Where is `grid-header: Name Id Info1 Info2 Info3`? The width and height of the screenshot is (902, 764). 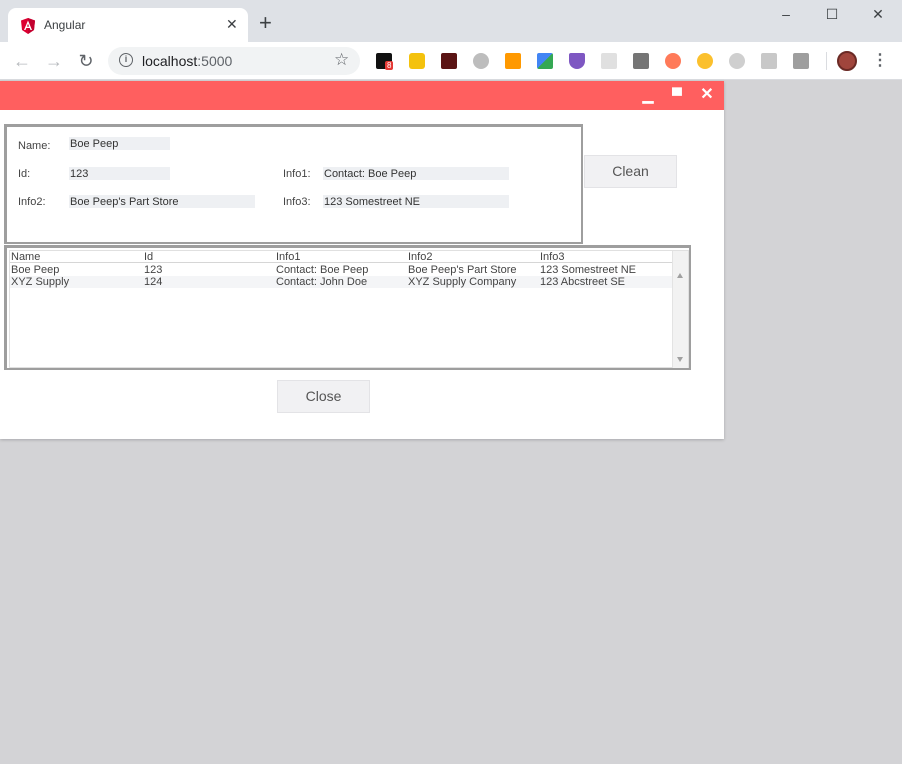 grid-header: Name Id Info1 Info2 Info3 is located at coordinates (342, 257).